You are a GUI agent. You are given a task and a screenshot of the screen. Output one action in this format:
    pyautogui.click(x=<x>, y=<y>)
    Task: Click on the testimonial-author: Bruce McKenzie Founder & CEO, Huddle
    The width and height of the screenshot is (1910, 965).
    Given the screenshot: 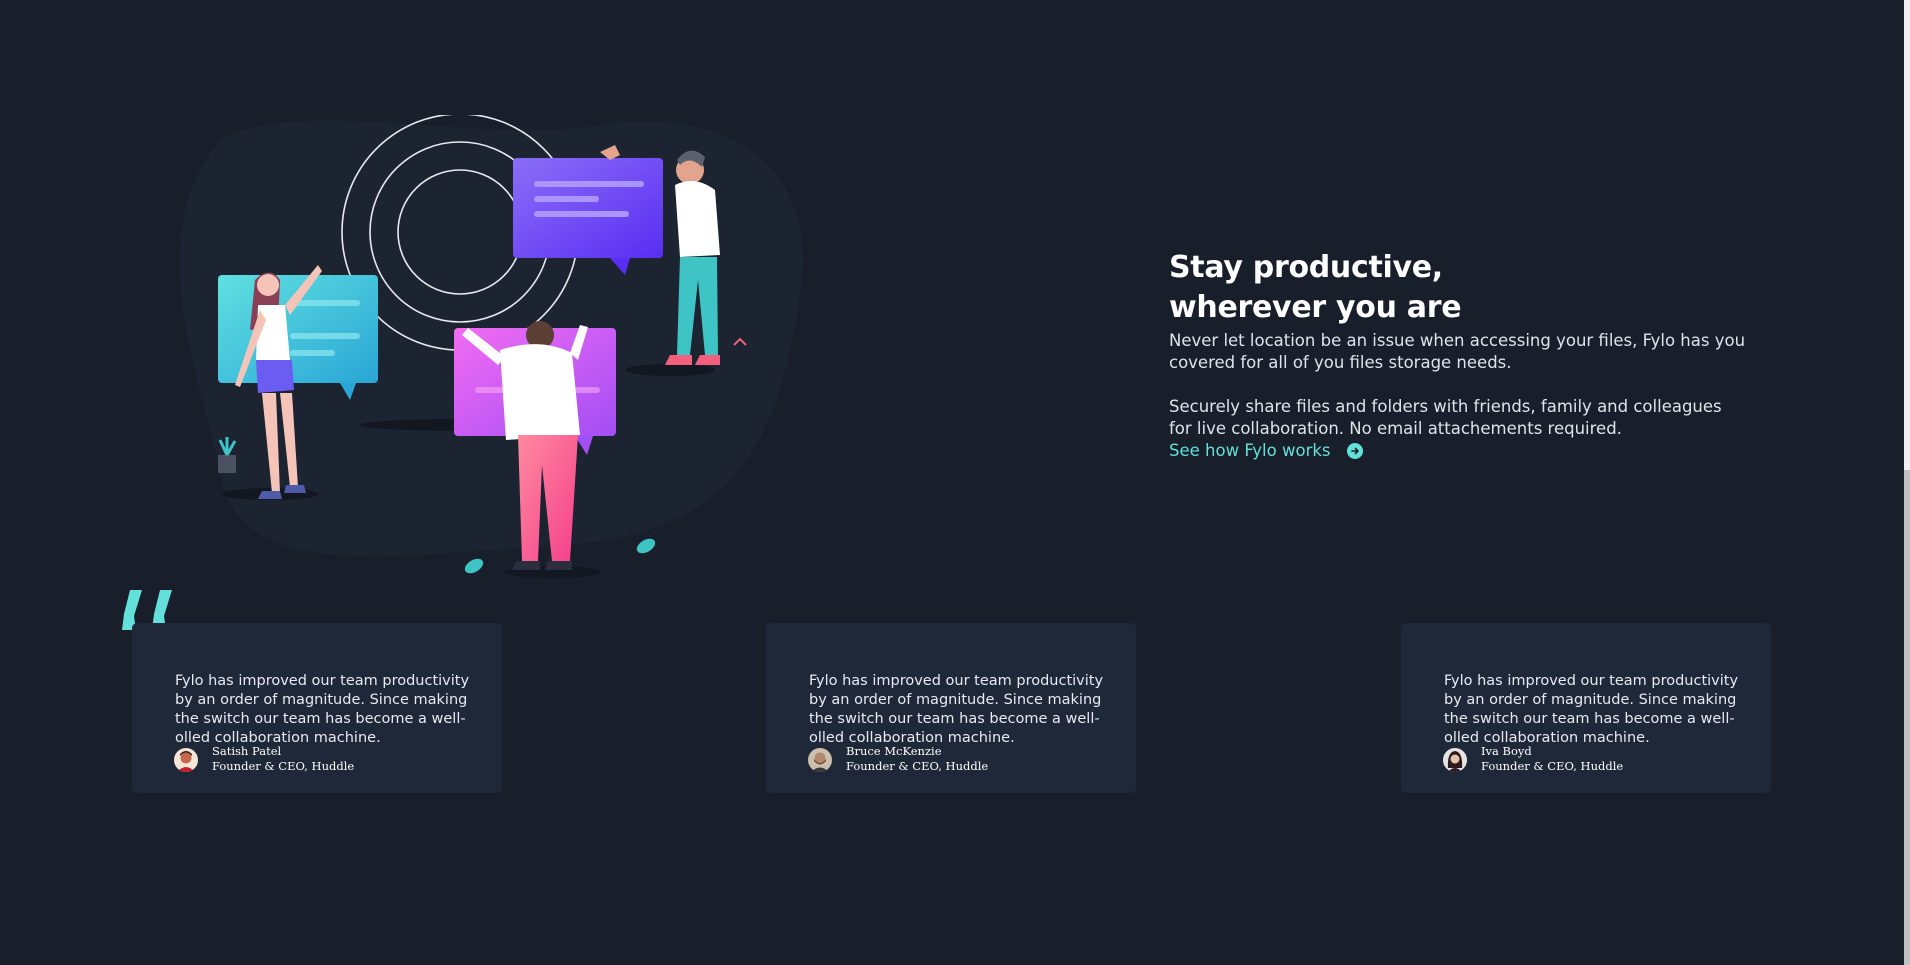 What is the action you would take?
    pyautogui.click(x=917, y=759)
    